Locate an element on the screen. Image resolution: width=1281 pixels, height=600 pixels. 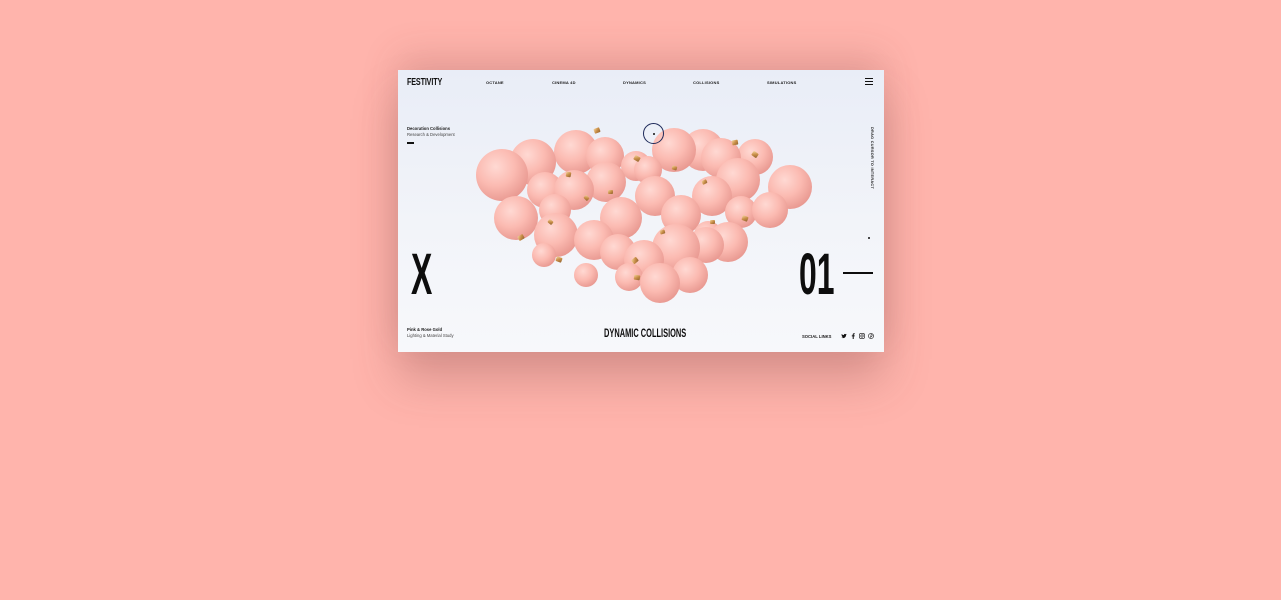
nav-item-octane: OCTANE is located at coordinates (495, 82).